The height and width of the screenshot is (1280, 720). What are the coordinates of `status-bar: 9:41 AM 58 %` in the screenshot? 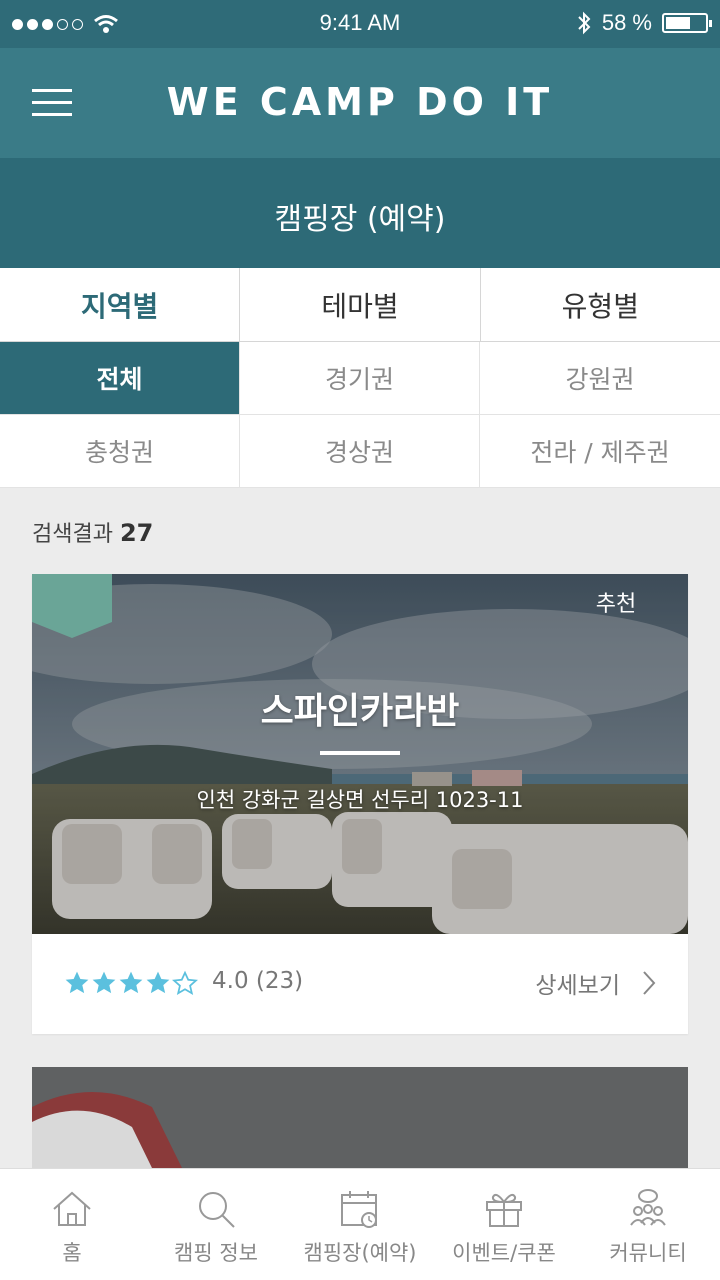 It's located at (360, 24).